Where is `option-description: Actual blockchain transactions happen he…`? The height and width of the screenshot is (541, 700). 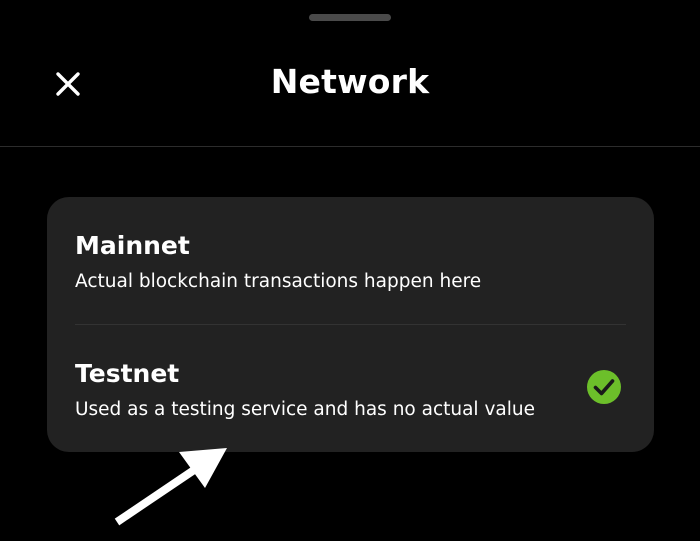 option-description: Actual blockchain transactions happen he… is located at coordinates (278, 281).